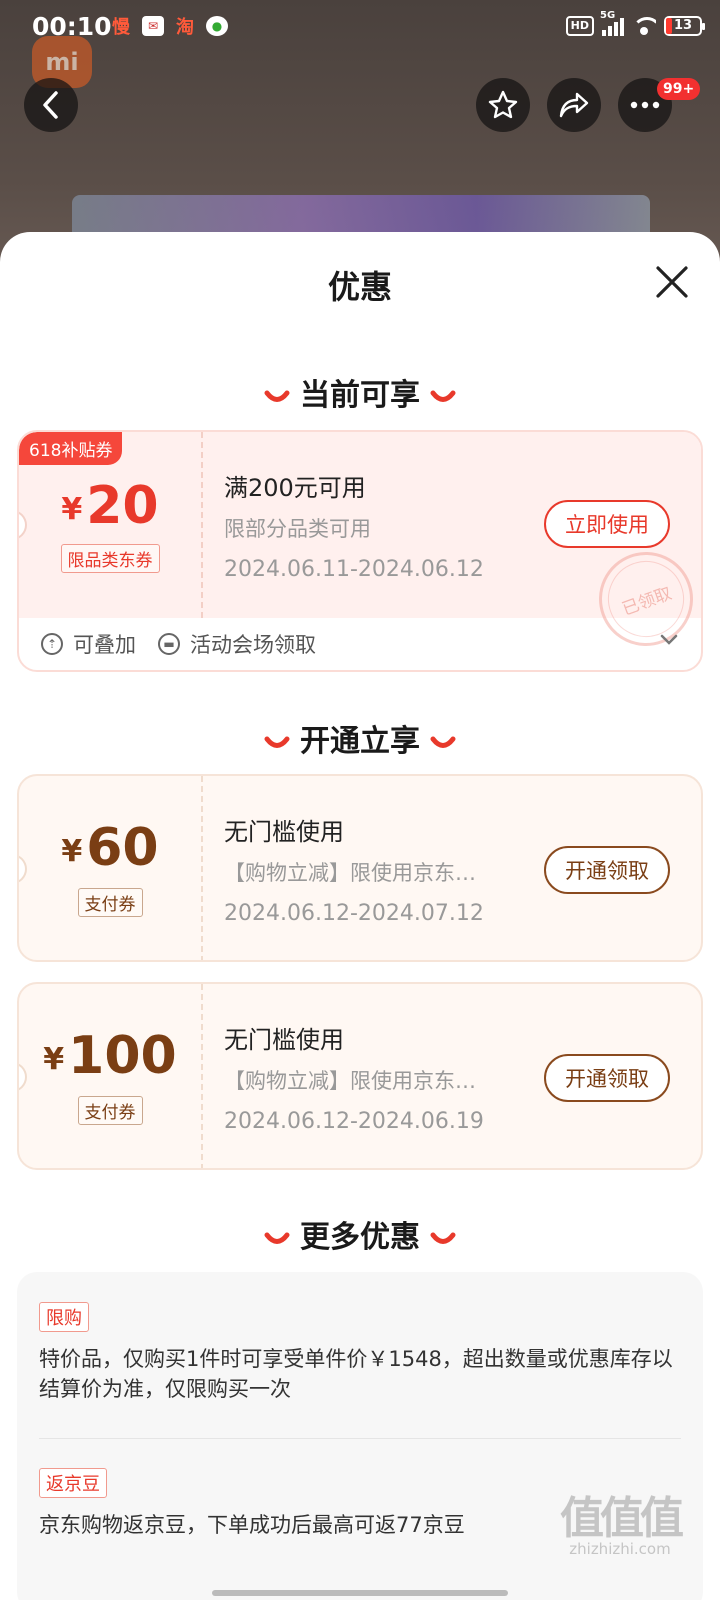 The image size is (720, 1600). What do you see at coordinates (644, 26) in the screenshot?
I see `wifi-icon` at bounding box center [644, 26].